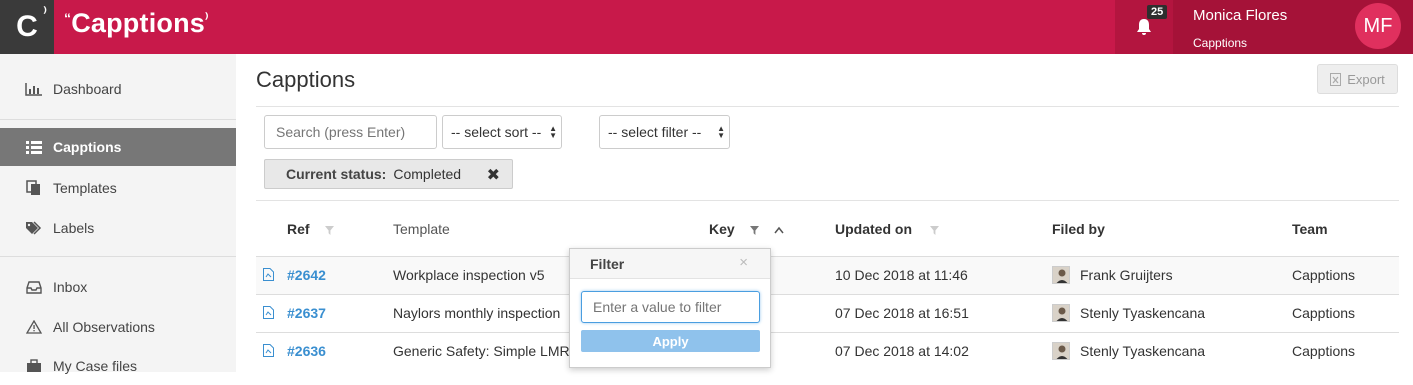 The height and width of the screenshot is (385, 1413). I want to click on notifications-button: 25, so click(1144, 27).